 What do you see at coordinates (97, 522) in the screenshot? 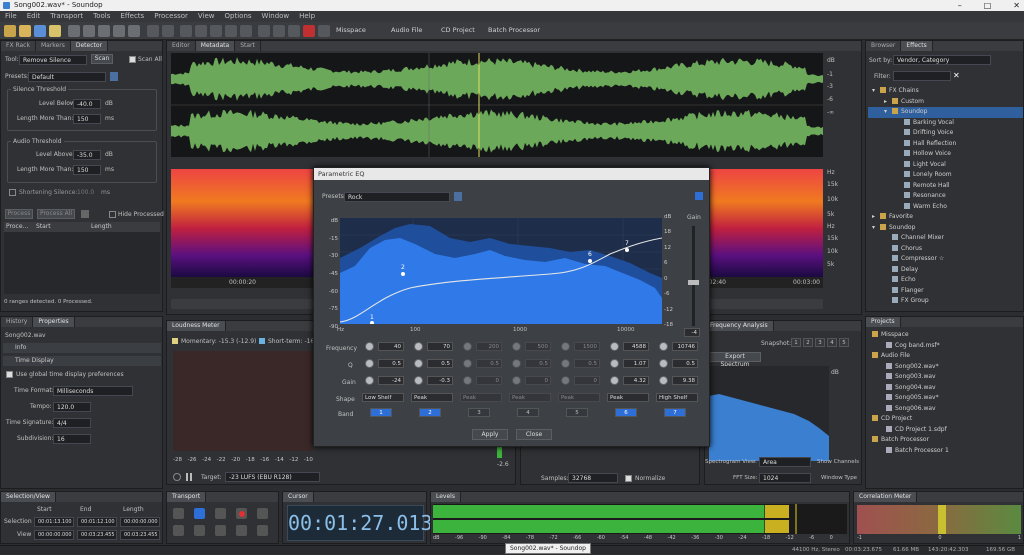
I see `selection-end: 00:01:12.100` at bounding box center [97, 522].